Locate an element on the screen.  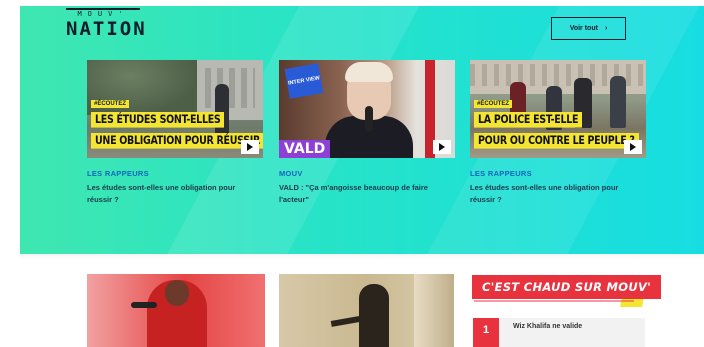
trending-list-item: 1 Wiz Khalifa ne valide is located at coordinates (559, 332).